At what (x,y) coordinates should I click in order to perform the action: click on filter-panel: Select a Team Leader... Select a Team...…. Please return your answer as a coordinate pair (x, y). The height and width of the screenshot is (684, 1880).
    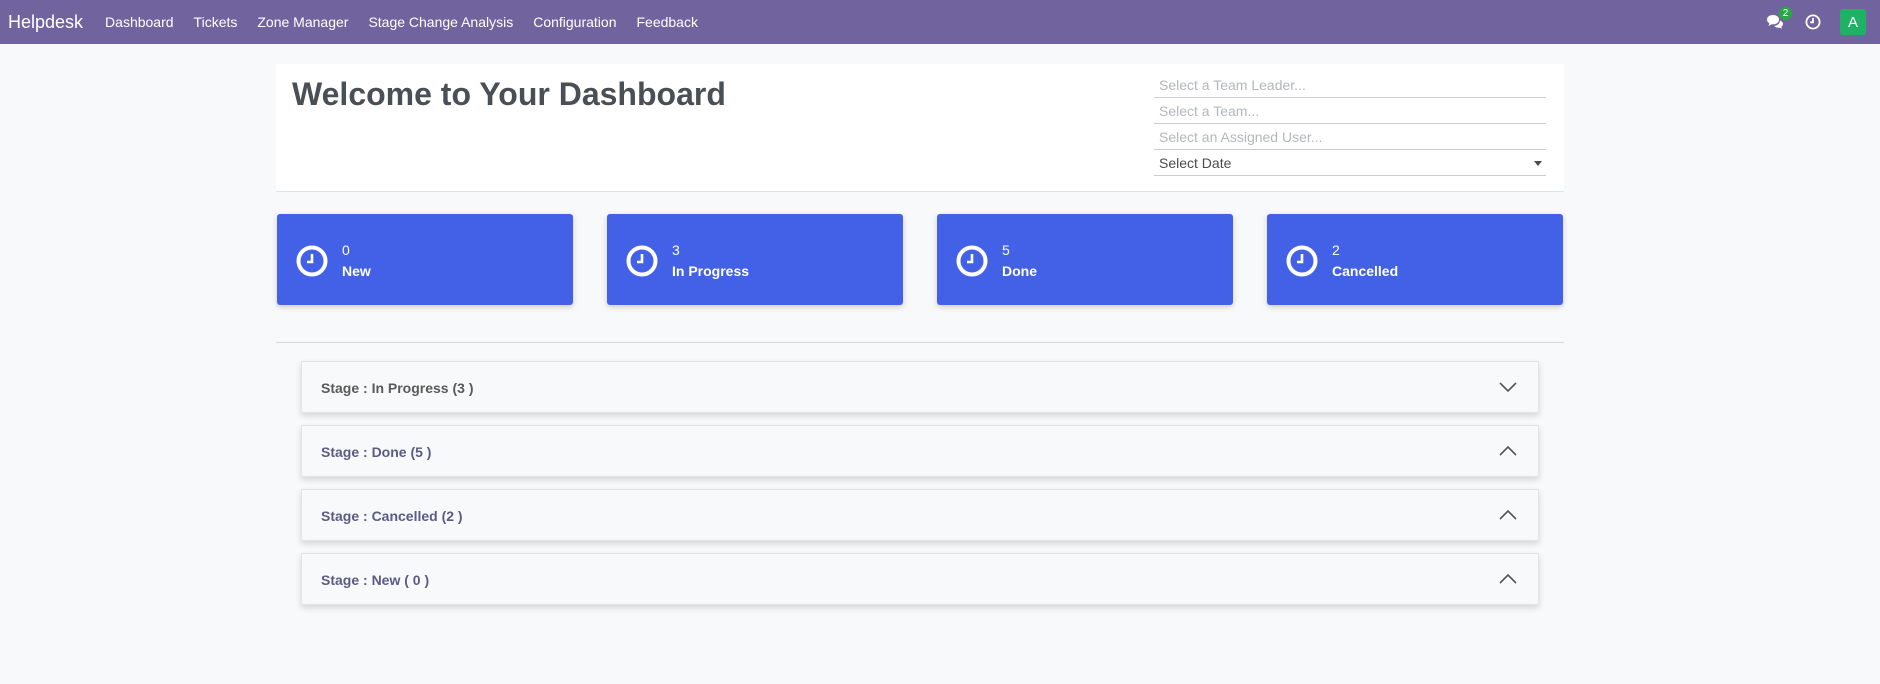
    Looking at the image, I should click on (1350, 124).